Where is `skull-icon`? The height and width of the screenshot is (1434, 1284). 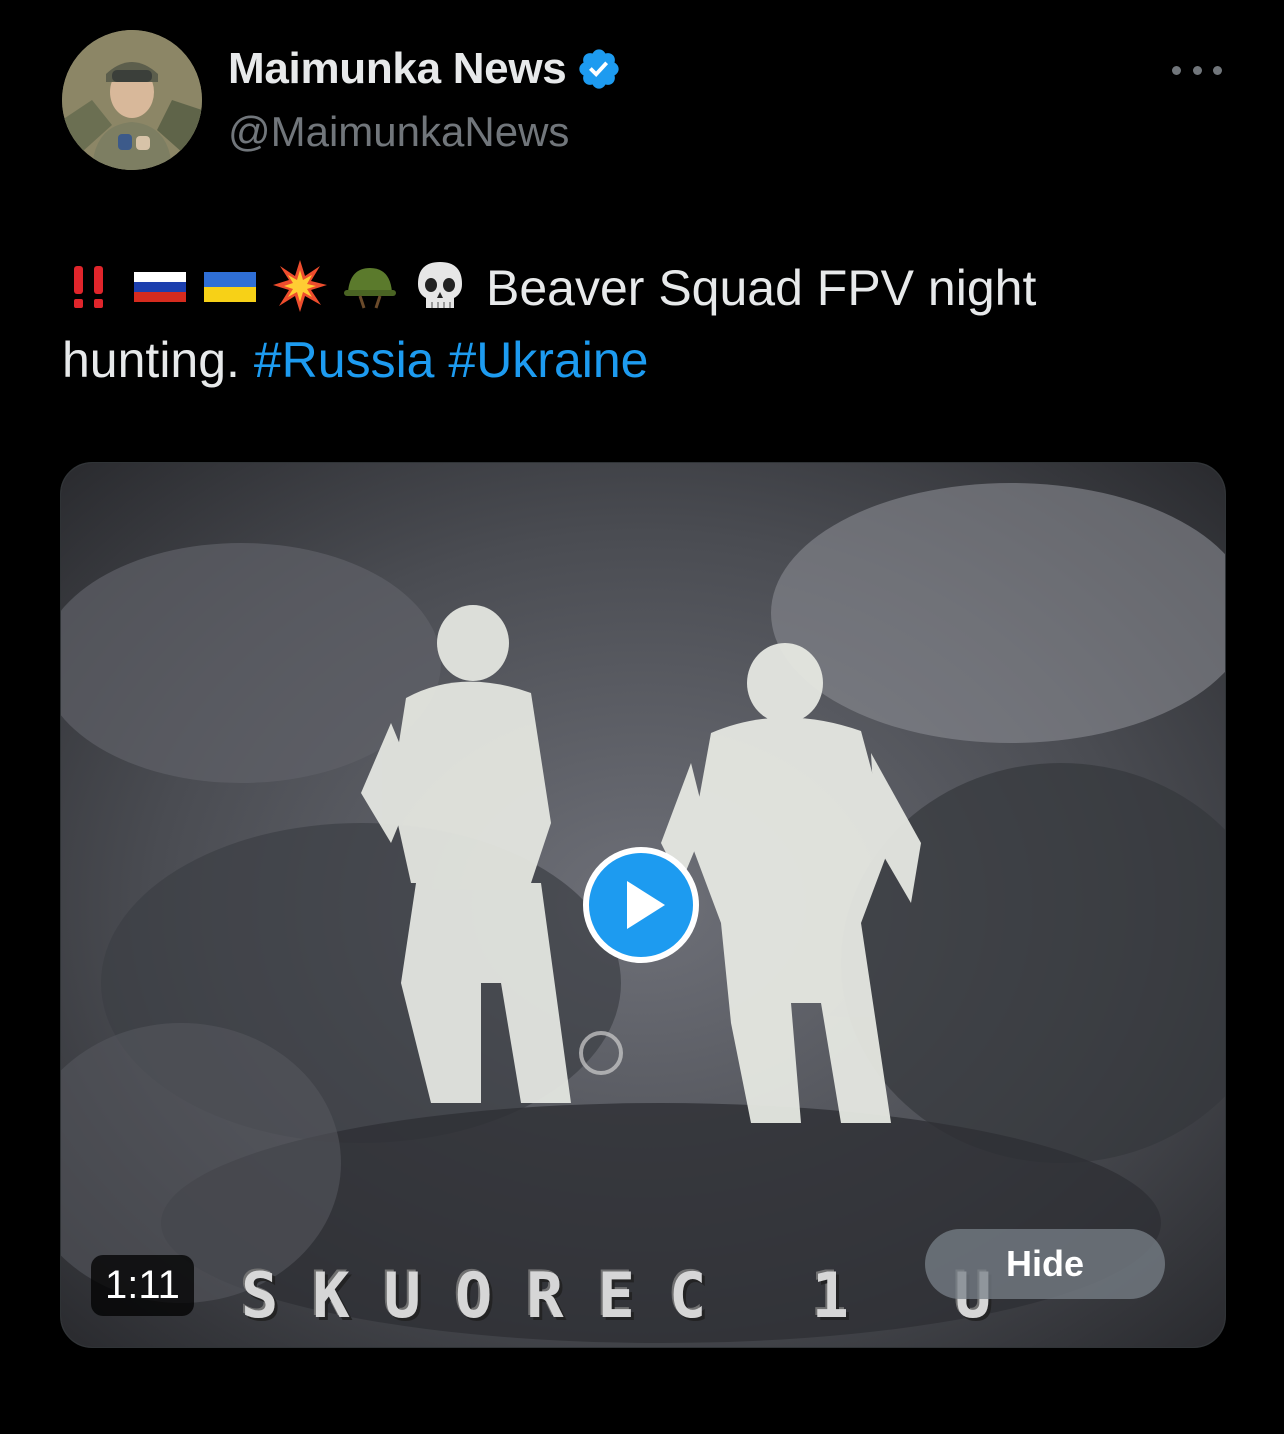 skull-icon is located at coordinates (440, 286).